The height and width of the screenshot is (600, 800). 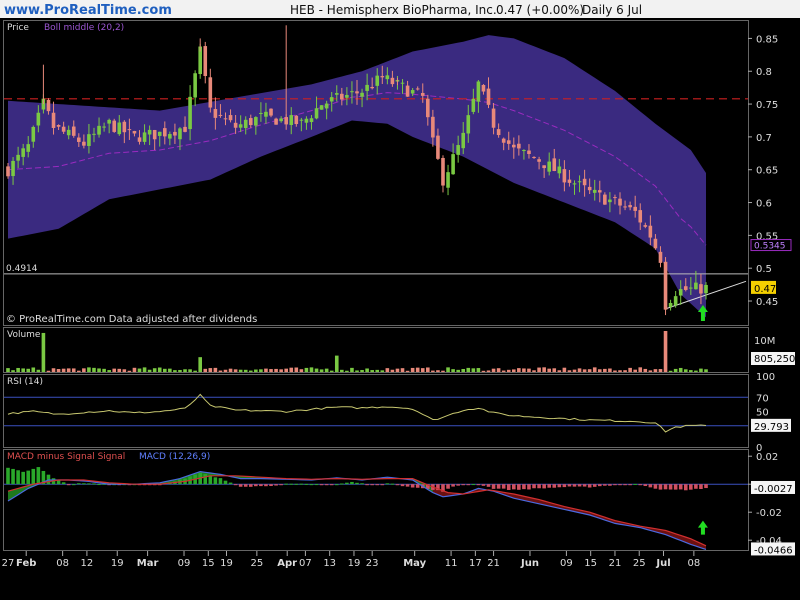 What do you see at coordinates (208, 563) in the screenshot?
I see `date-tick-label: 15` at bounding box center [208, 563].